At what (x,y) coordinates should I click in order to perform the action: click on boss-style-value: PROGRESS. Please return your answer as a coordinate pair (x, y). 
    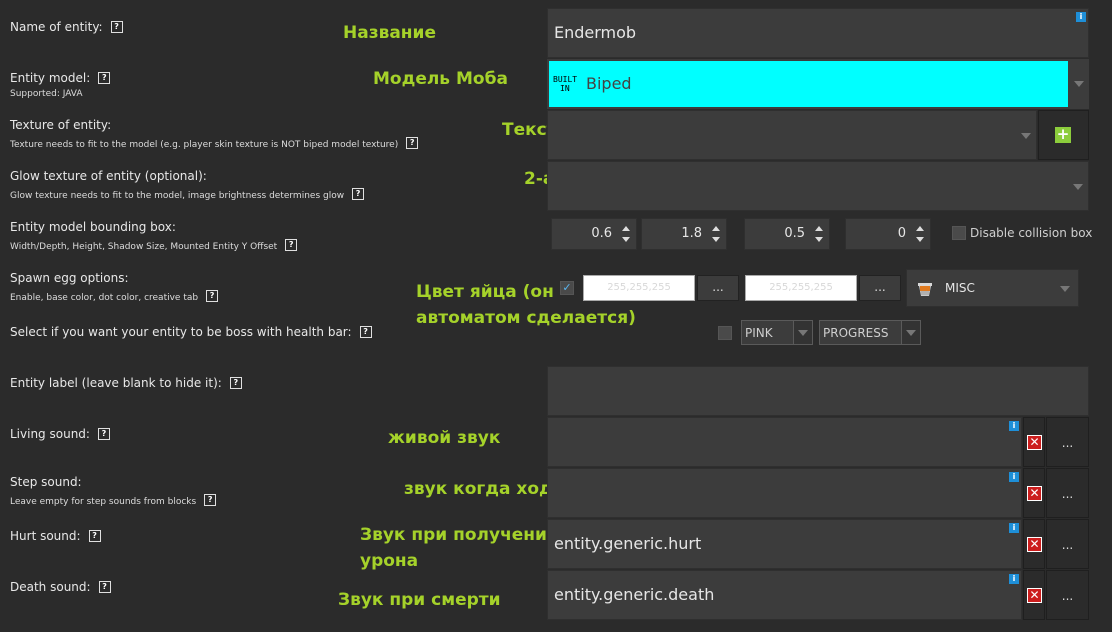
    Looking at the image, I should click on (856, 333).